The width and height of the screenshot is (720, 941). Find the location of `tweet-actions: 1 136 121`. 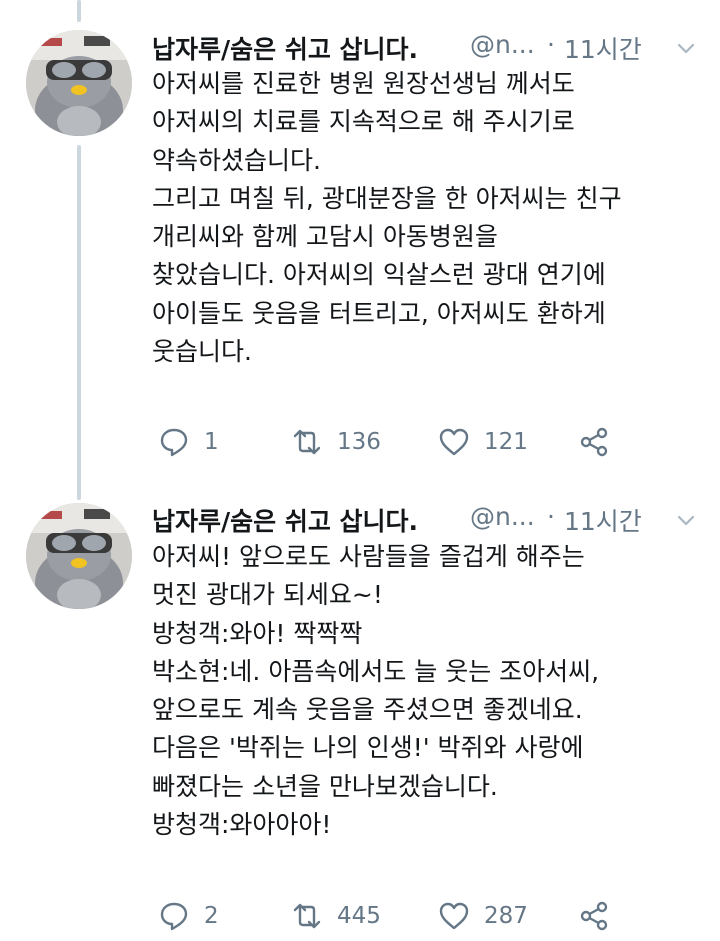

tweet-actions: 1 136 121 is located at coordinates (436, 442).